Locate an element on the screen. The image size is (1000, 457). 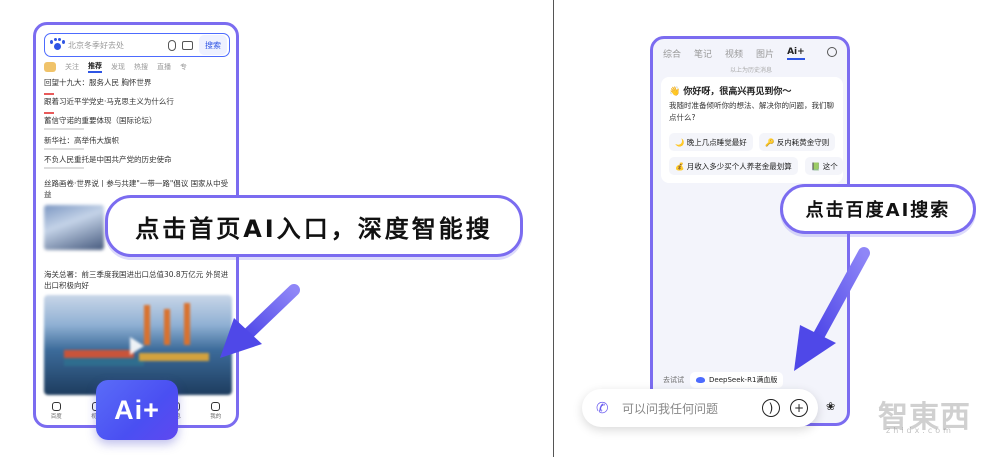
question-input: 可以问我任何问题 is located at coordinates (692, 408).